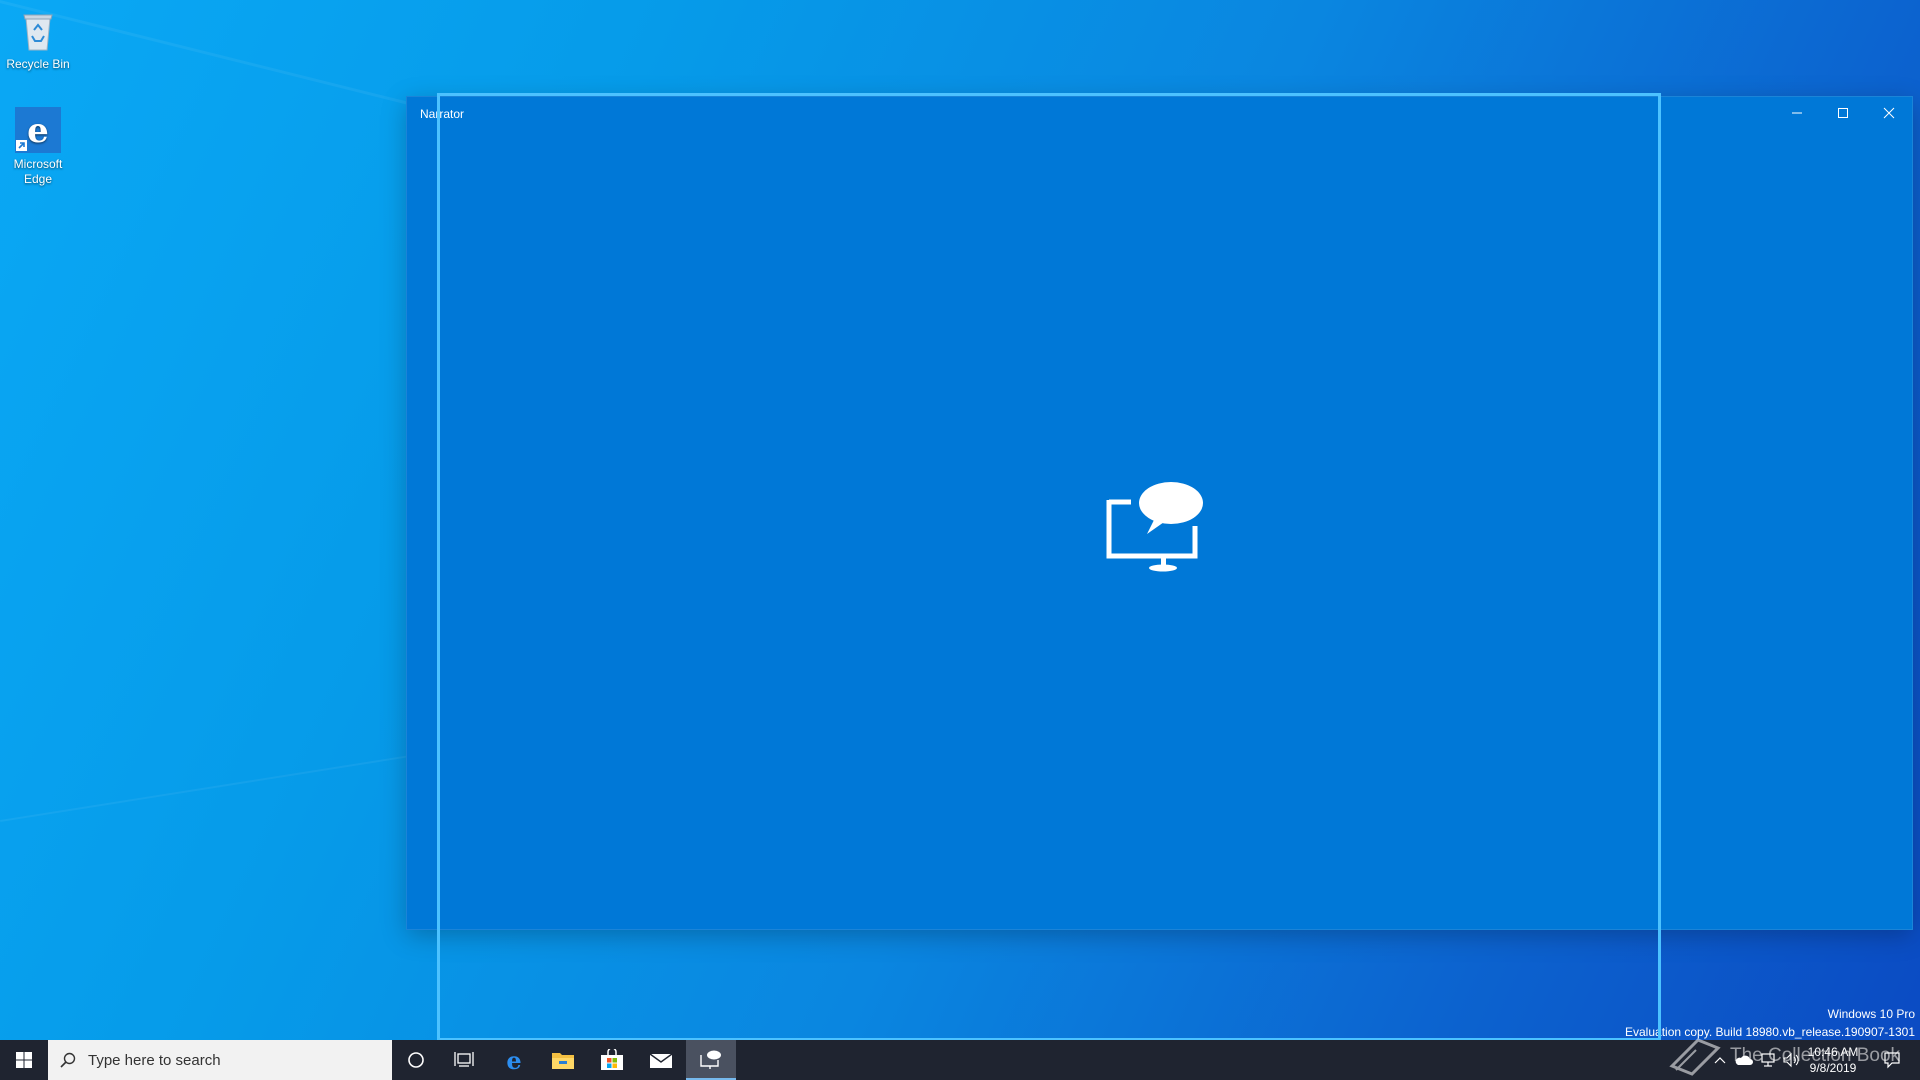  Describe the element at coordinates (154, 1060) in the screenshot. I see `search-placeholder: Type here to search` at that location.